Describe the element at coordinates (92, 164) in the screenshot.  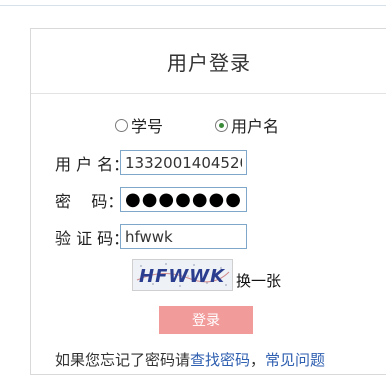
I see `username-label: 用 户 名：` at that location.